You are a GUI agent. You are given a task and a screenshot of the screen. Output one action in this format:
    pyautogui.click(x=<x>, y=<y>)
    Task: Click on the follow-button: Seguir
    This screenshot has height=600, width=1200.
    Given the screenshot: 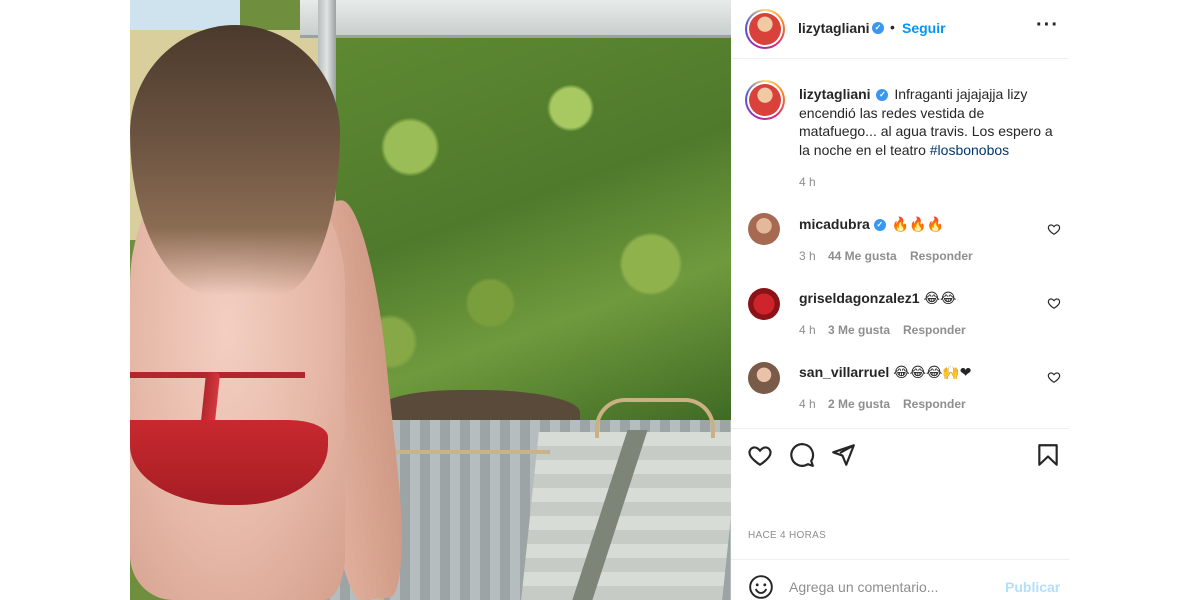 What is the action you would take?
    pyautogui.click(x=924, y=28)
    